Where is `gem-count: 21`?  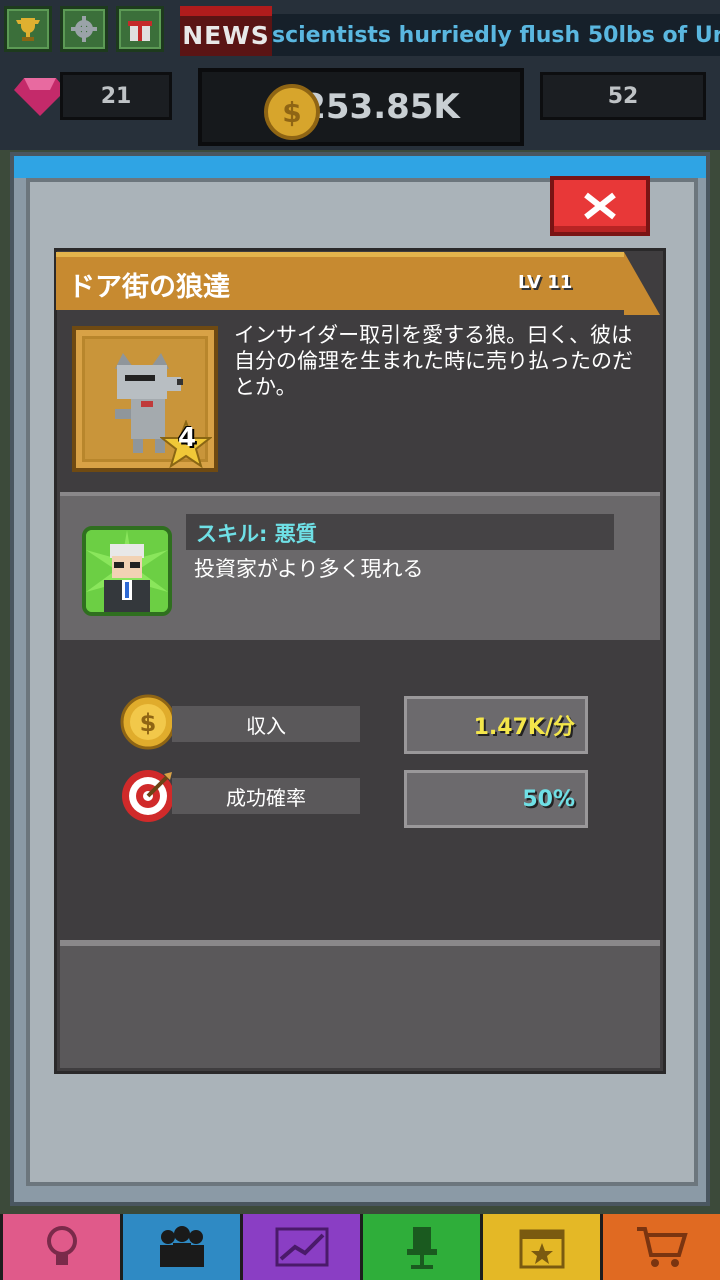 gem-count: 21 is located at coordinates (116, 96).